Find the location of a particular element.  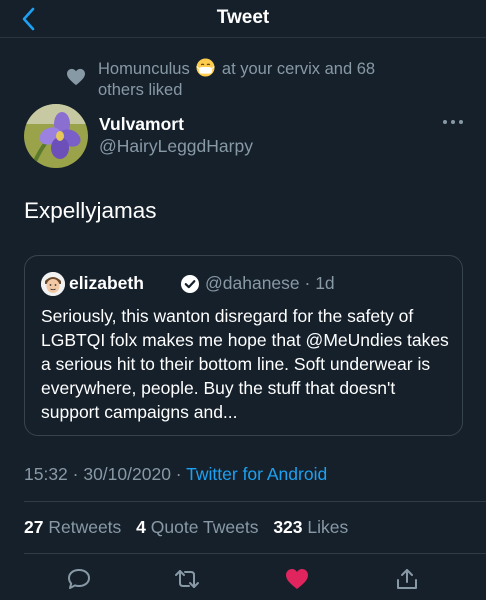

quoted-avatar is located at coordinates (53, 284).